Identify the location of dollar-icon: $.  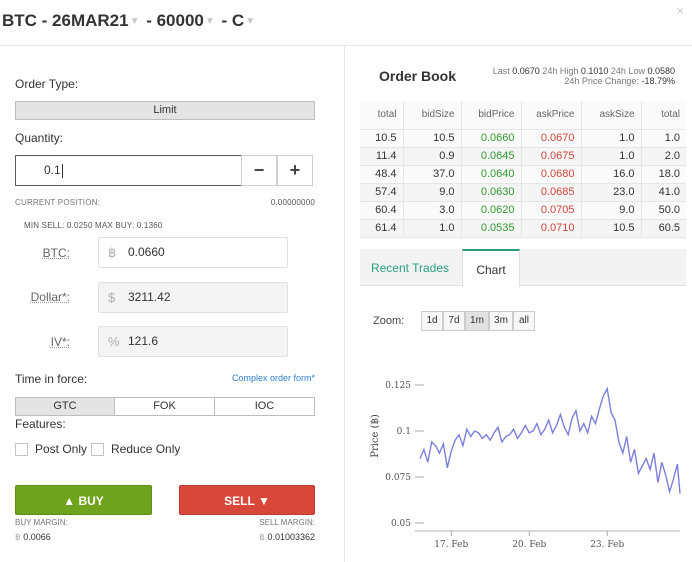
(112, 297).